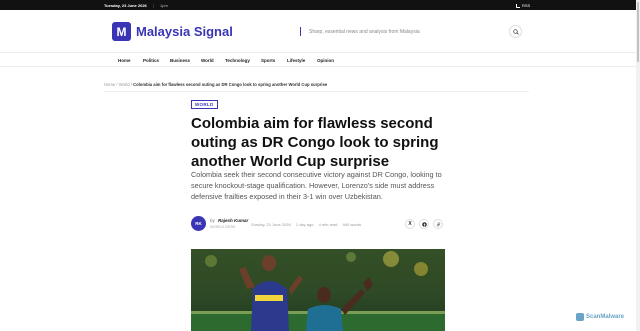  I want to click on publish-date: Sunday, 21 June 2026, so click(271, 224).